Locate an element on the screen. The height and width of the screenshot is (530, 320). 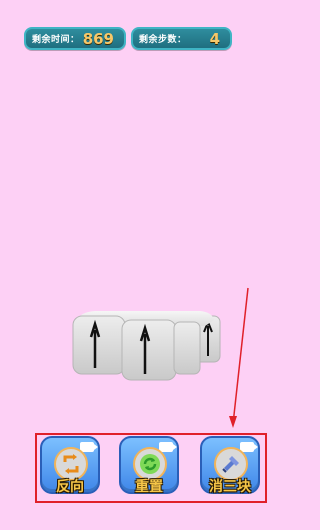
hint-pointer-arrow is located at coordinates (239, 357).